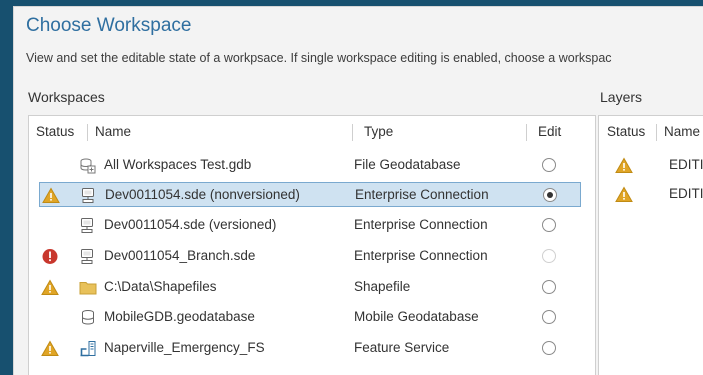 The height and width of the screenshot is (375, 703). I want to click on workspace-name: All Workspaces Test.gdb, so click(178, 164).